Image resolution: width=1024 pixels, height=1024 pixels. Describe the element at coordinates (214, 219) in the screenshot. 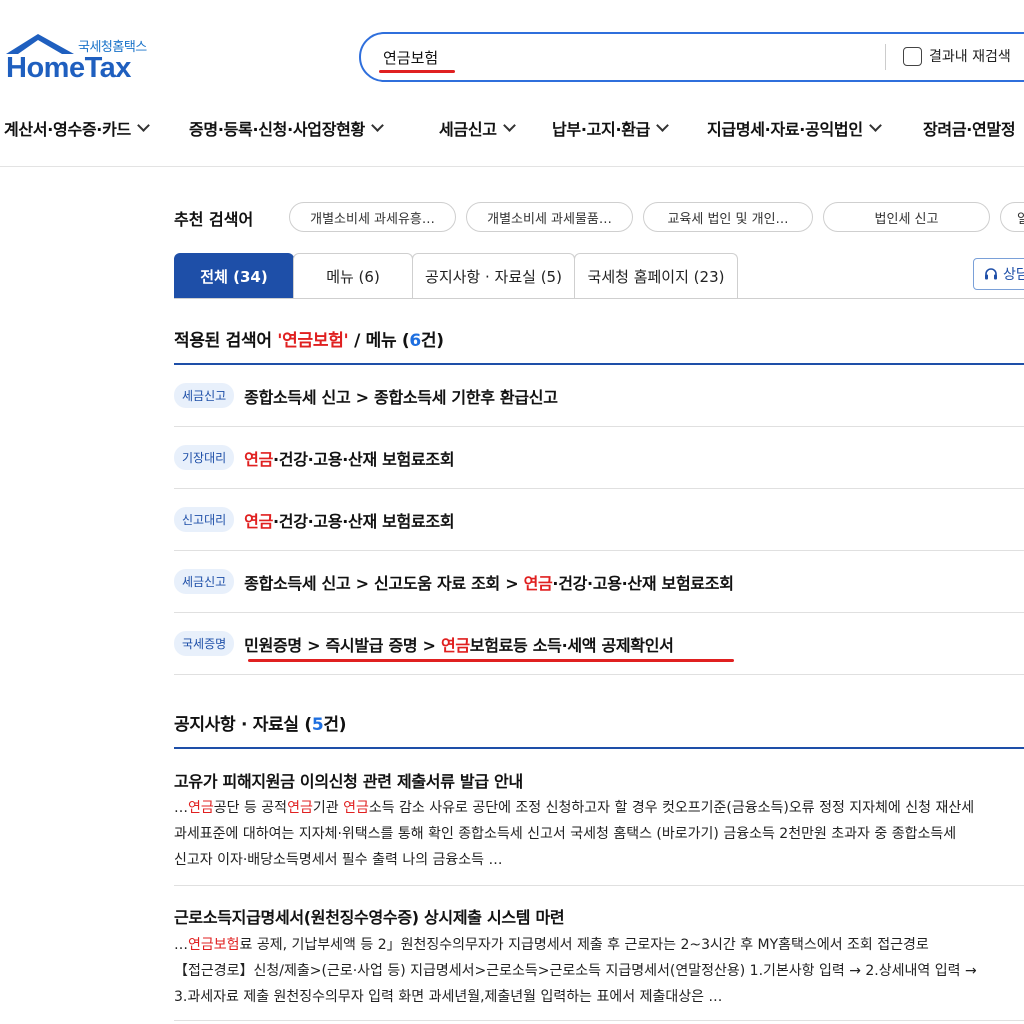

I see `recommended-label: 추천 검색어` at that location.